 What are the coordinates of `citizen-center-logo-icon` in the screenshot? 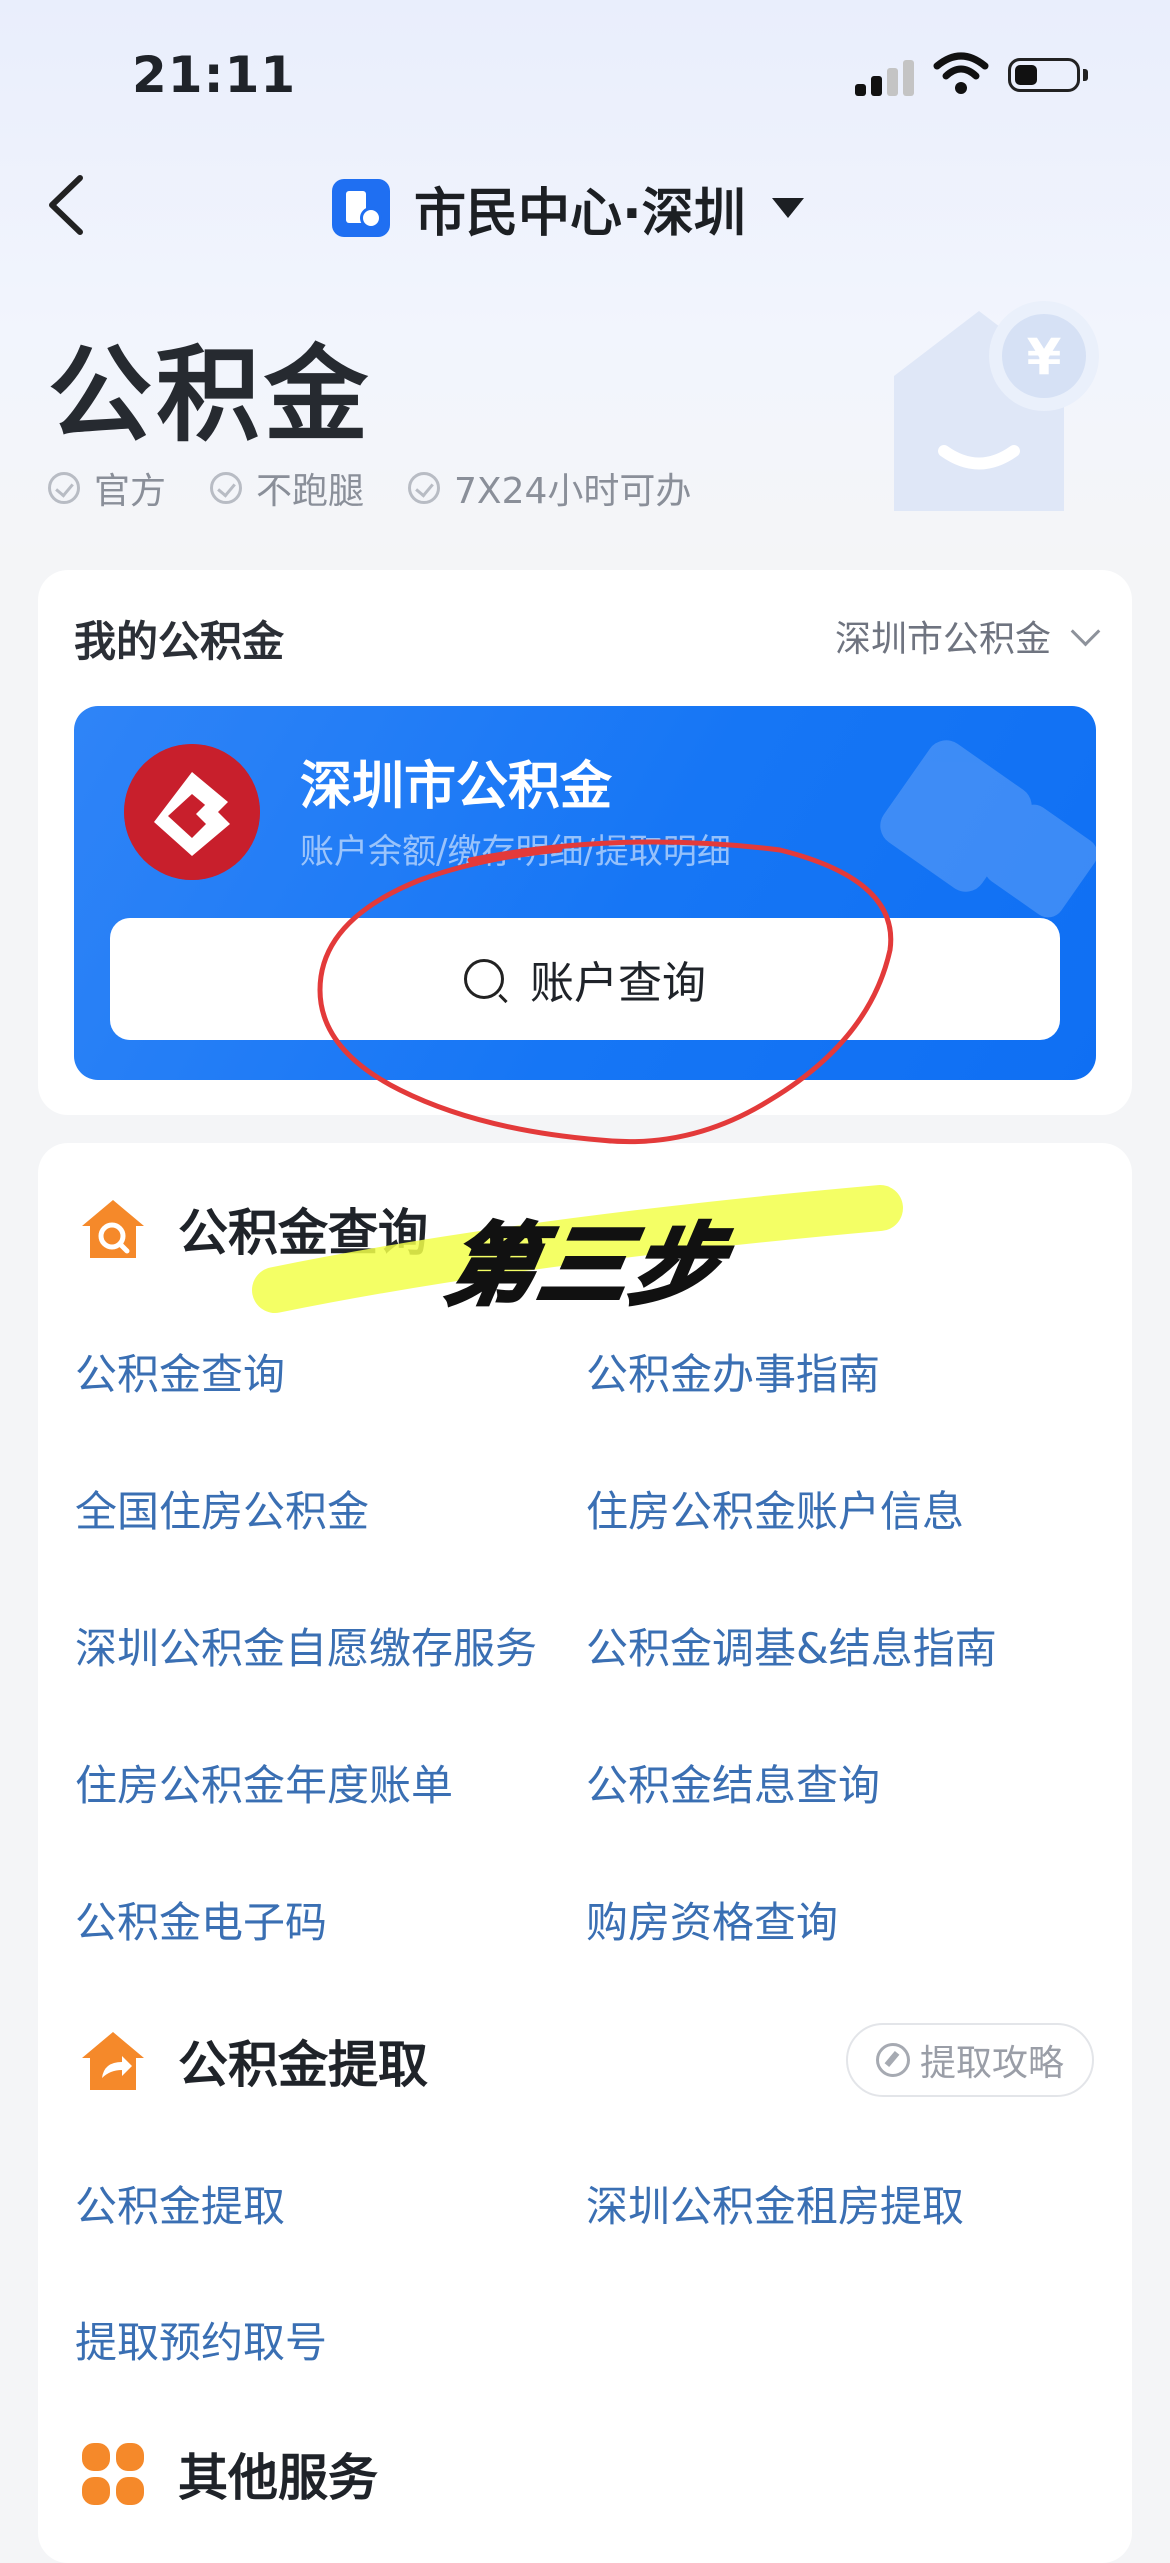 It's located at (361, 208).